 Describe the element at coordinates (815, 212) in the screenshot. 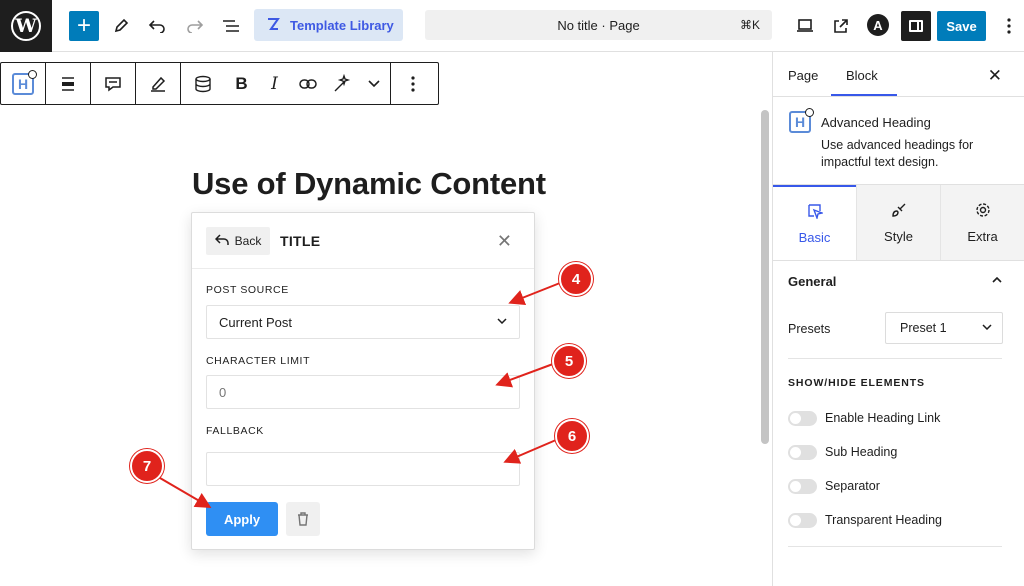

I see `cursor-pointer-icon` at that location.